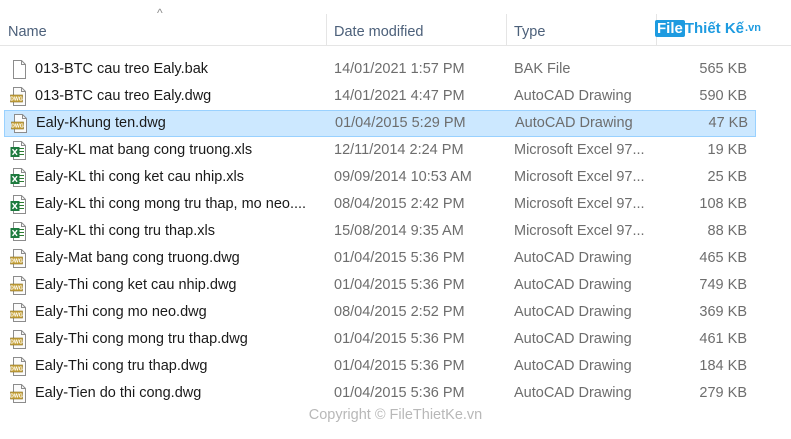 The height and width of the screenshot is (439, 791). Describe the element at coordinates (403, 177) in the screenshot. I see `file-date-modified: 09/09/2014 10:53 AM` at that location.